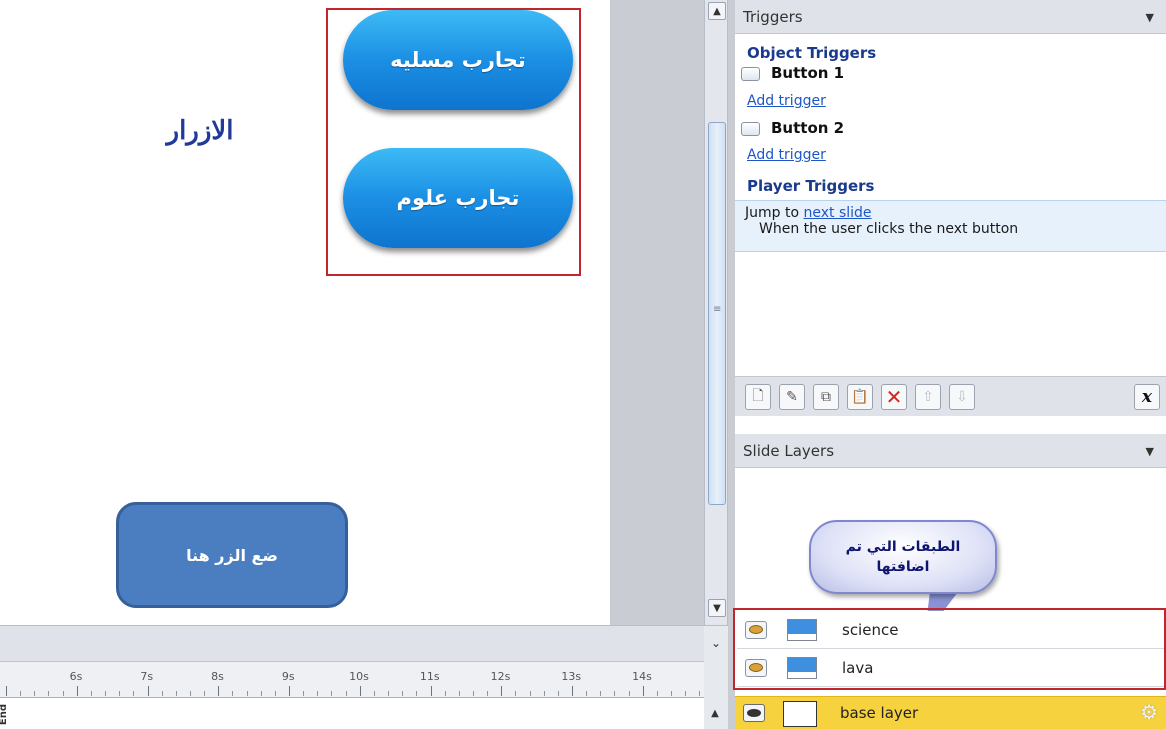  I want to click on timeline-header, so click(352, 644).